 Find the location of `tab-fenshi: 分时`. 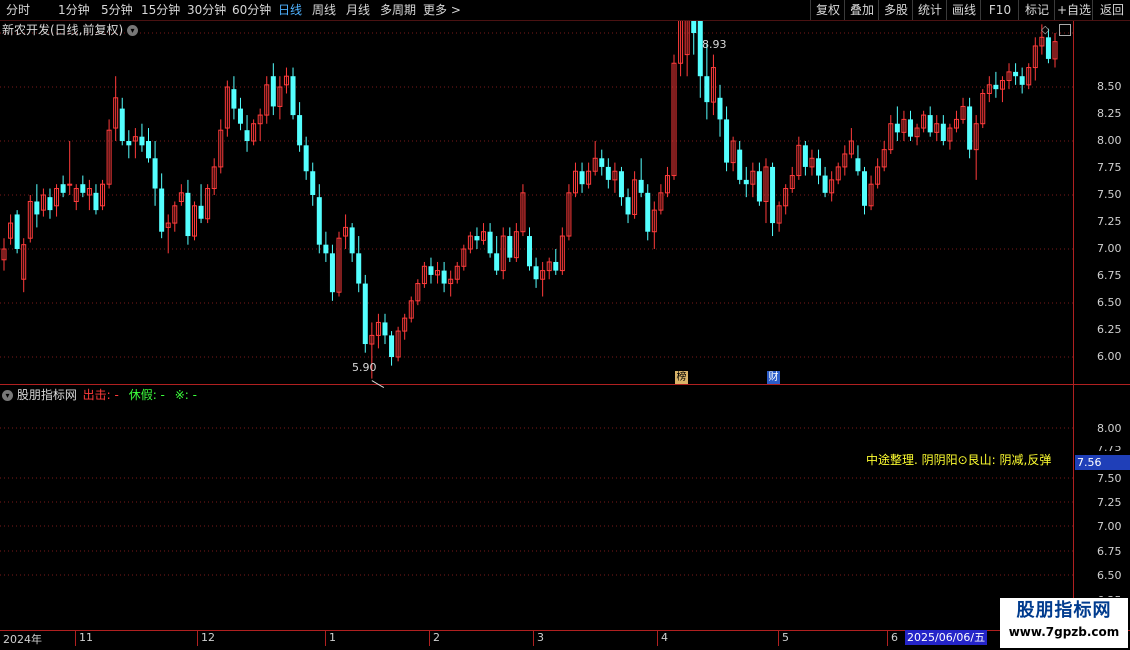

tab-fenshi: 分时 is located at coordinates (18, 10).